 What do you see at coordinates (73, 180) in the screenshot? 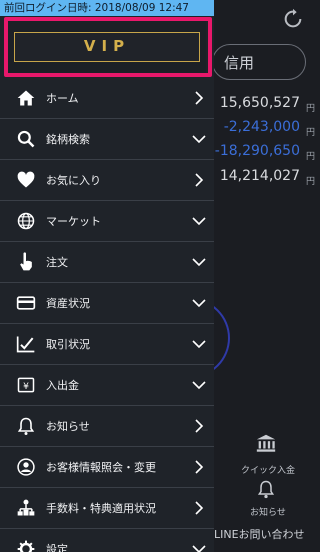
I see `menu-item-label: お気に入り` at bounding box center [73, 180].